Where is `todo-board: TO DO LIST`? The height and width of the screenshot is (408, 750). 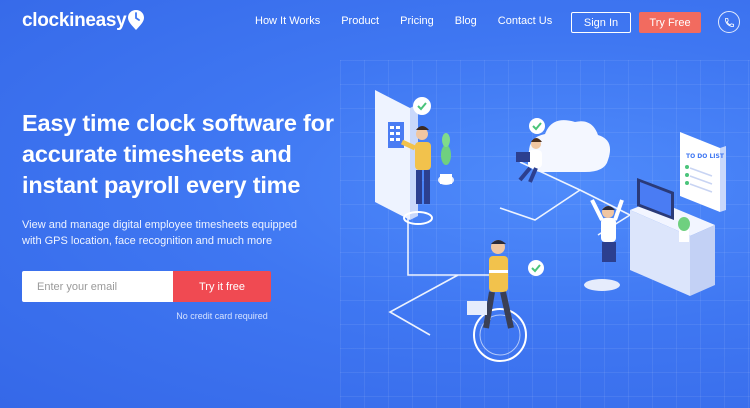
todo-board: TO DO LIST is located at coordinates (703, 172).